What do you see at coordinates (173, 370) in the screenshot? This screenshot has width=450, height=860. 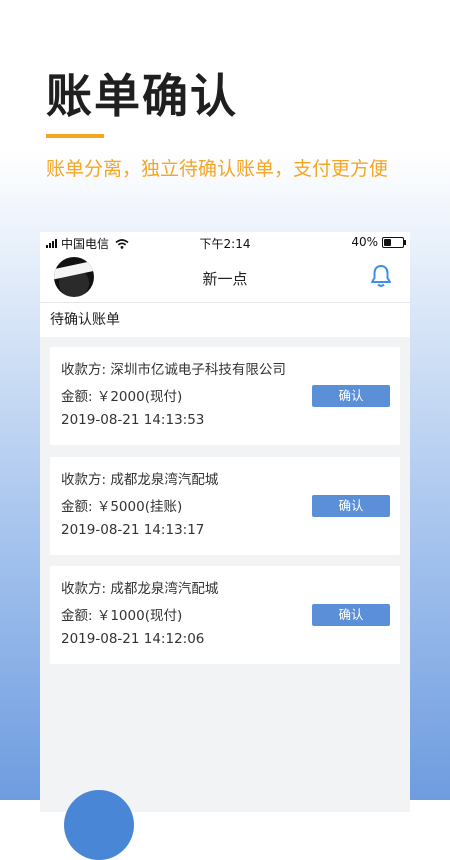 I see `bill-payee: 收款方: 深圳市亿诚电子科技有限公司` at bounding box center [173, 370].